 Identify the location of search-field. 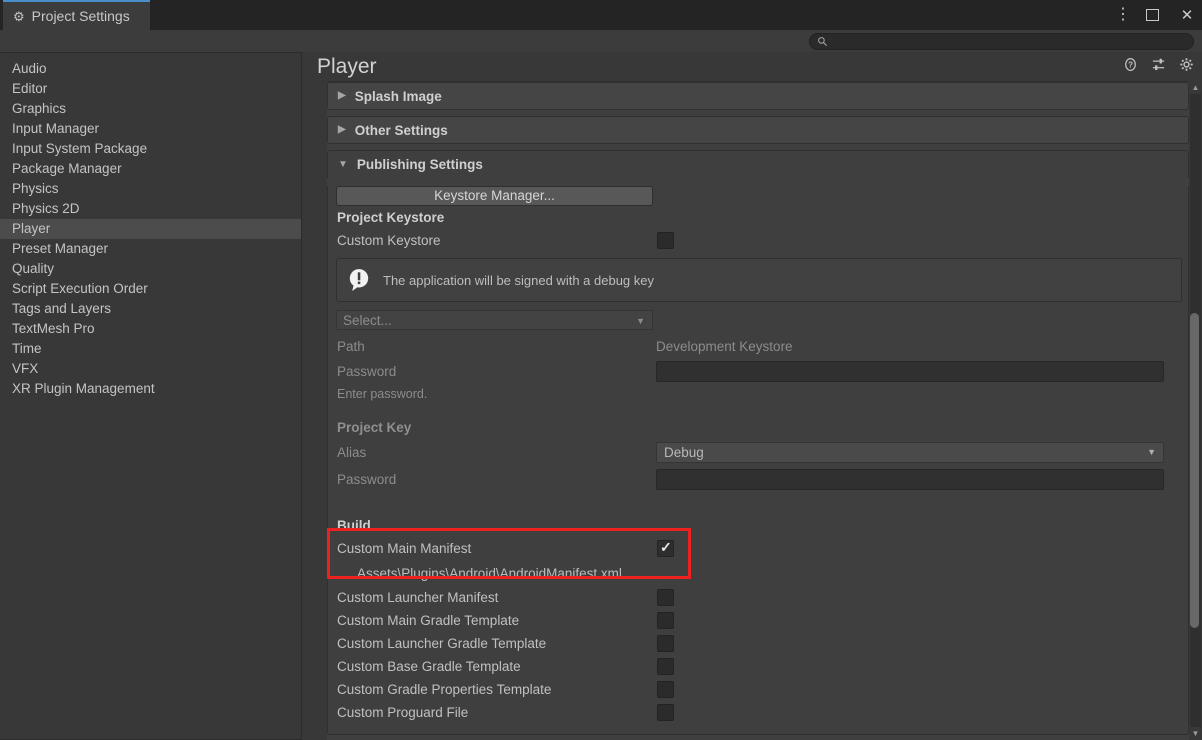
(1001, 41).